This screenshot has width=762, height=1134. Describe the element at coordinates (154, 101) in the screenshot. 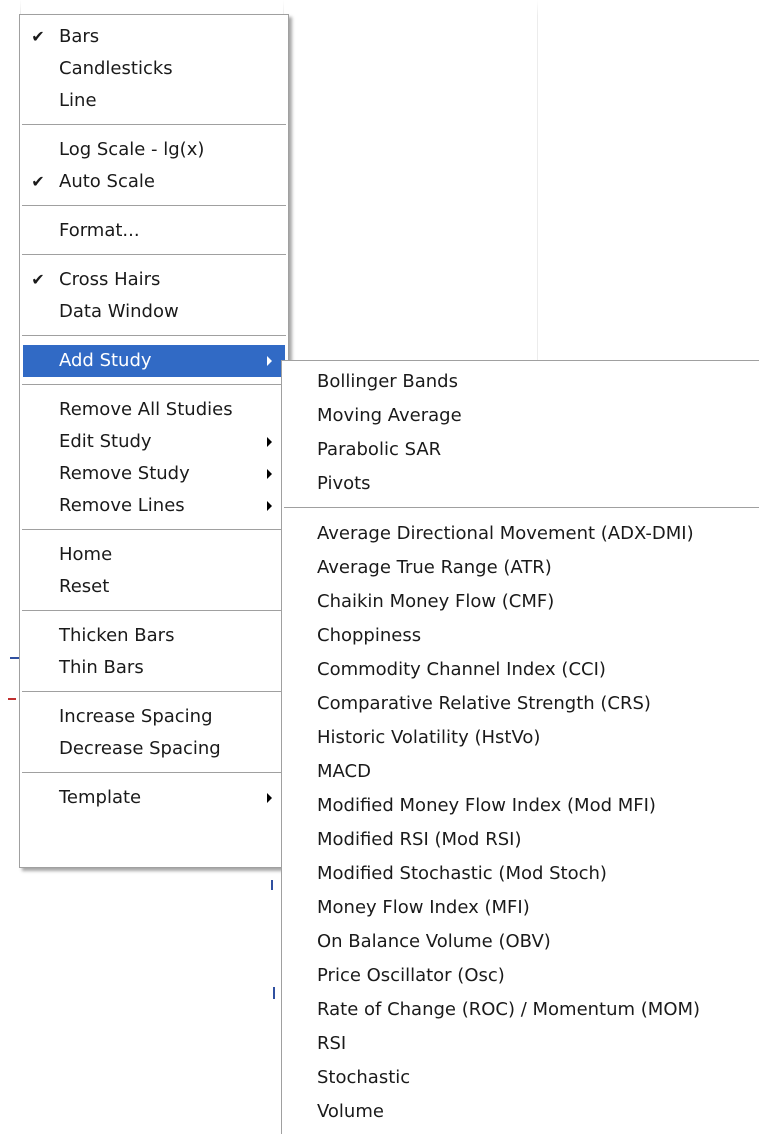

I see `menu-item-line: Line` at that location.